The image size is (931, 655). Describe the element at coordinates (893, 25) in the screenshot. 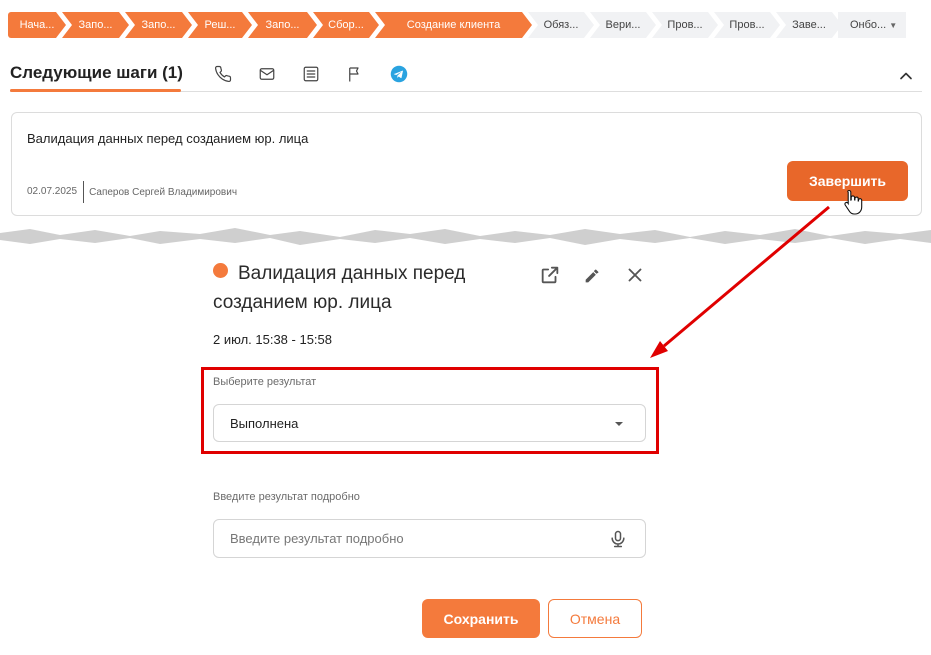

I see `chevron-down-icon: ▼` at that location.